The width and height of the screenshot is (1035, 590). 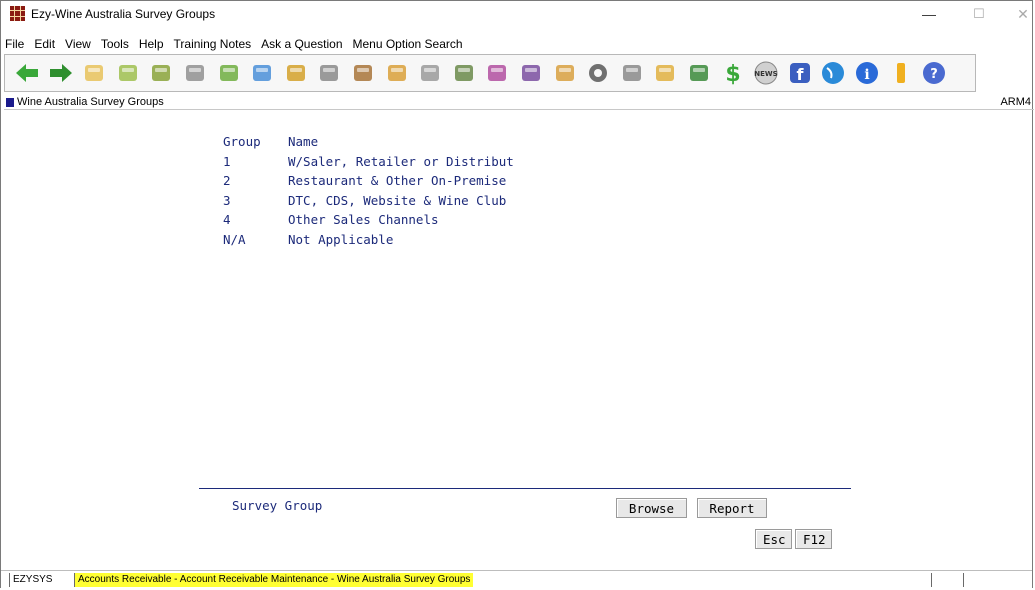 I want to click on menu-option-search: Menu Option Search, so click(x=408, y=44).